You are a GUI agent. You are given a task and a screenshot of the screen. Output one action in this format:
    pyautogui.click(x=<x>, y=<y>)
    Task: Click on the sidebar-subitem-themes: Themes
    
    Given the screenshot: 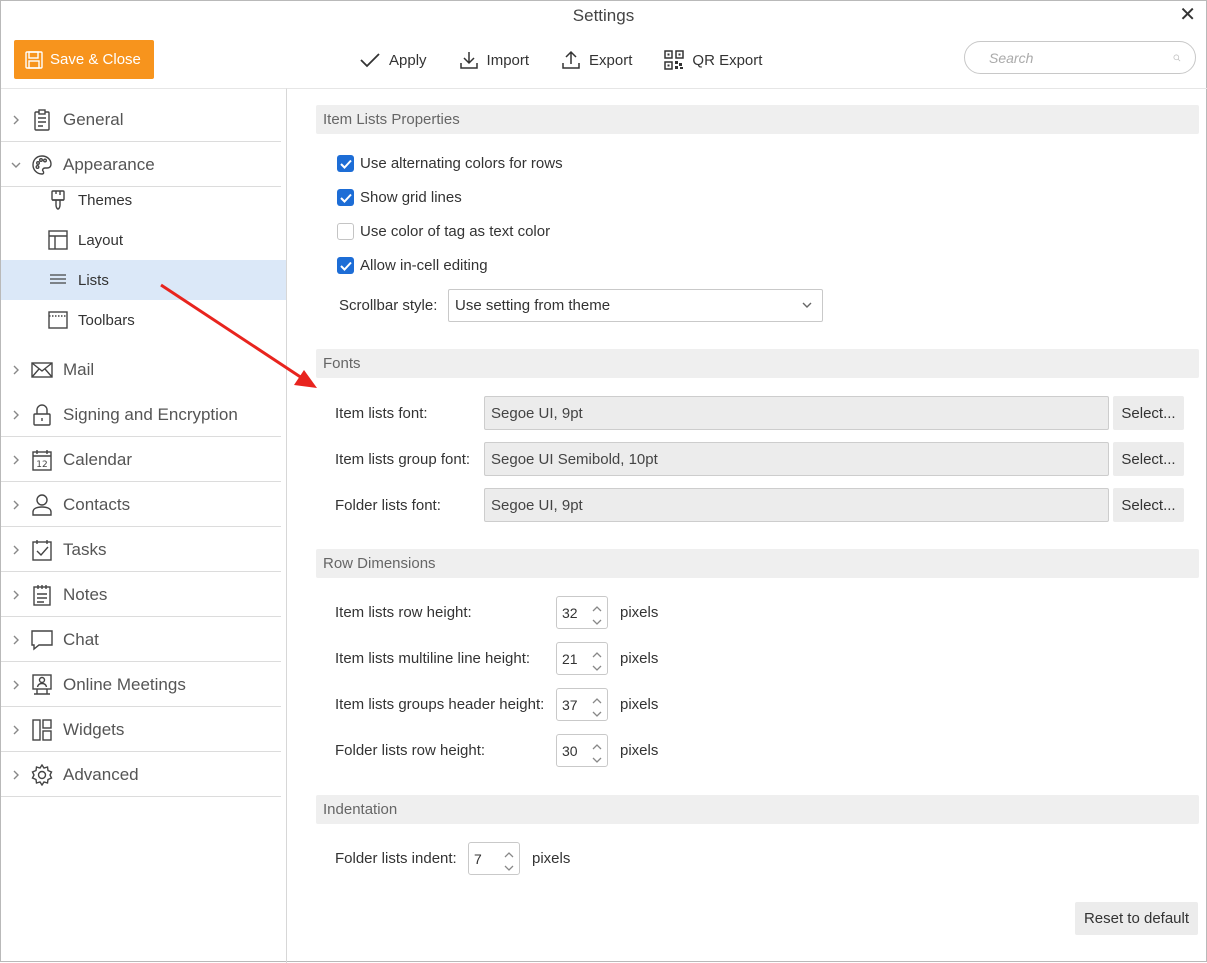 What is the action you would take?
    pyautogui.click(x=143, y=200)
    